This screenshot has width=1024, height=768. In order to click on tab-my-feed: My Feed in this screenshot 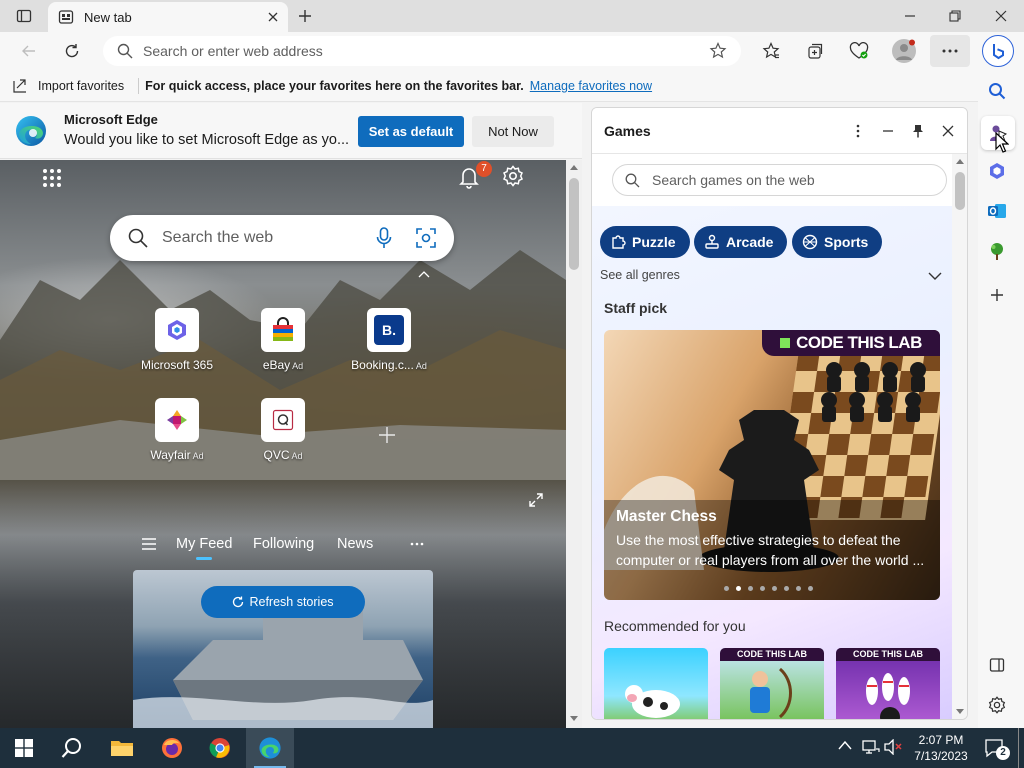, I will do `click(204, 544)`.